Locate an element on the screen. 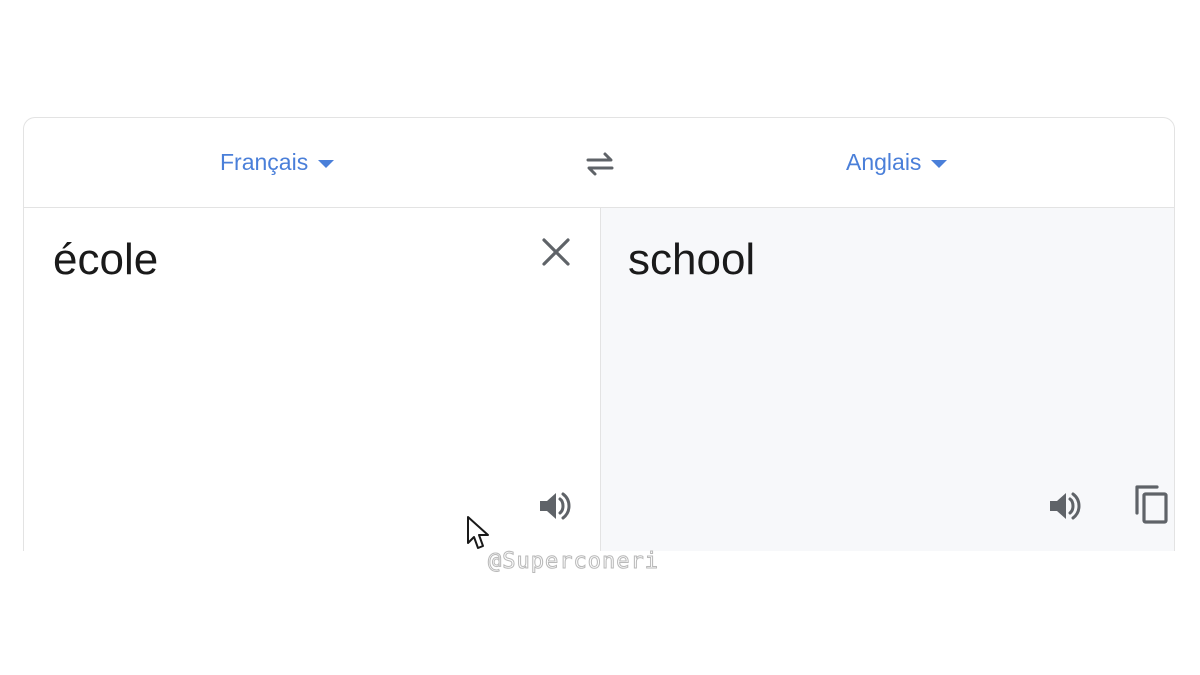 The image size is (1200, 675). close-icon is located at coordinates (556, 252).